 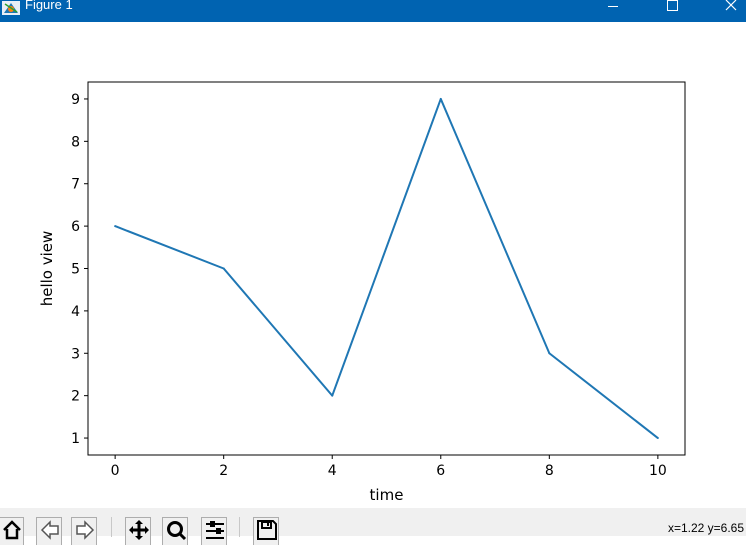 I want to click on forward-button, so click(x=84, y=531).